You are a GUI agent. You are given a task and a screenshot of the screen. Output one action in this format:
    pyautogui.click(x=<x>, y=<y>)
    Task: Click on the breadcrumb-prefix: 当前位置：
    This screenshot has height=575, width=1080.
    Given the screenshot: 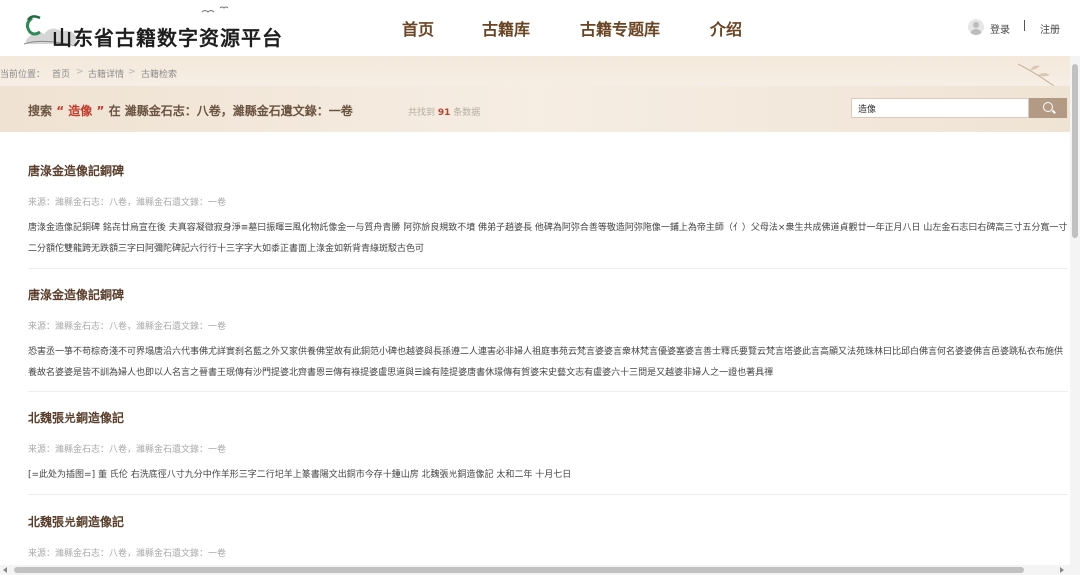 What is the action you would take?
    pyautogui.click(x=23, y=75)
    